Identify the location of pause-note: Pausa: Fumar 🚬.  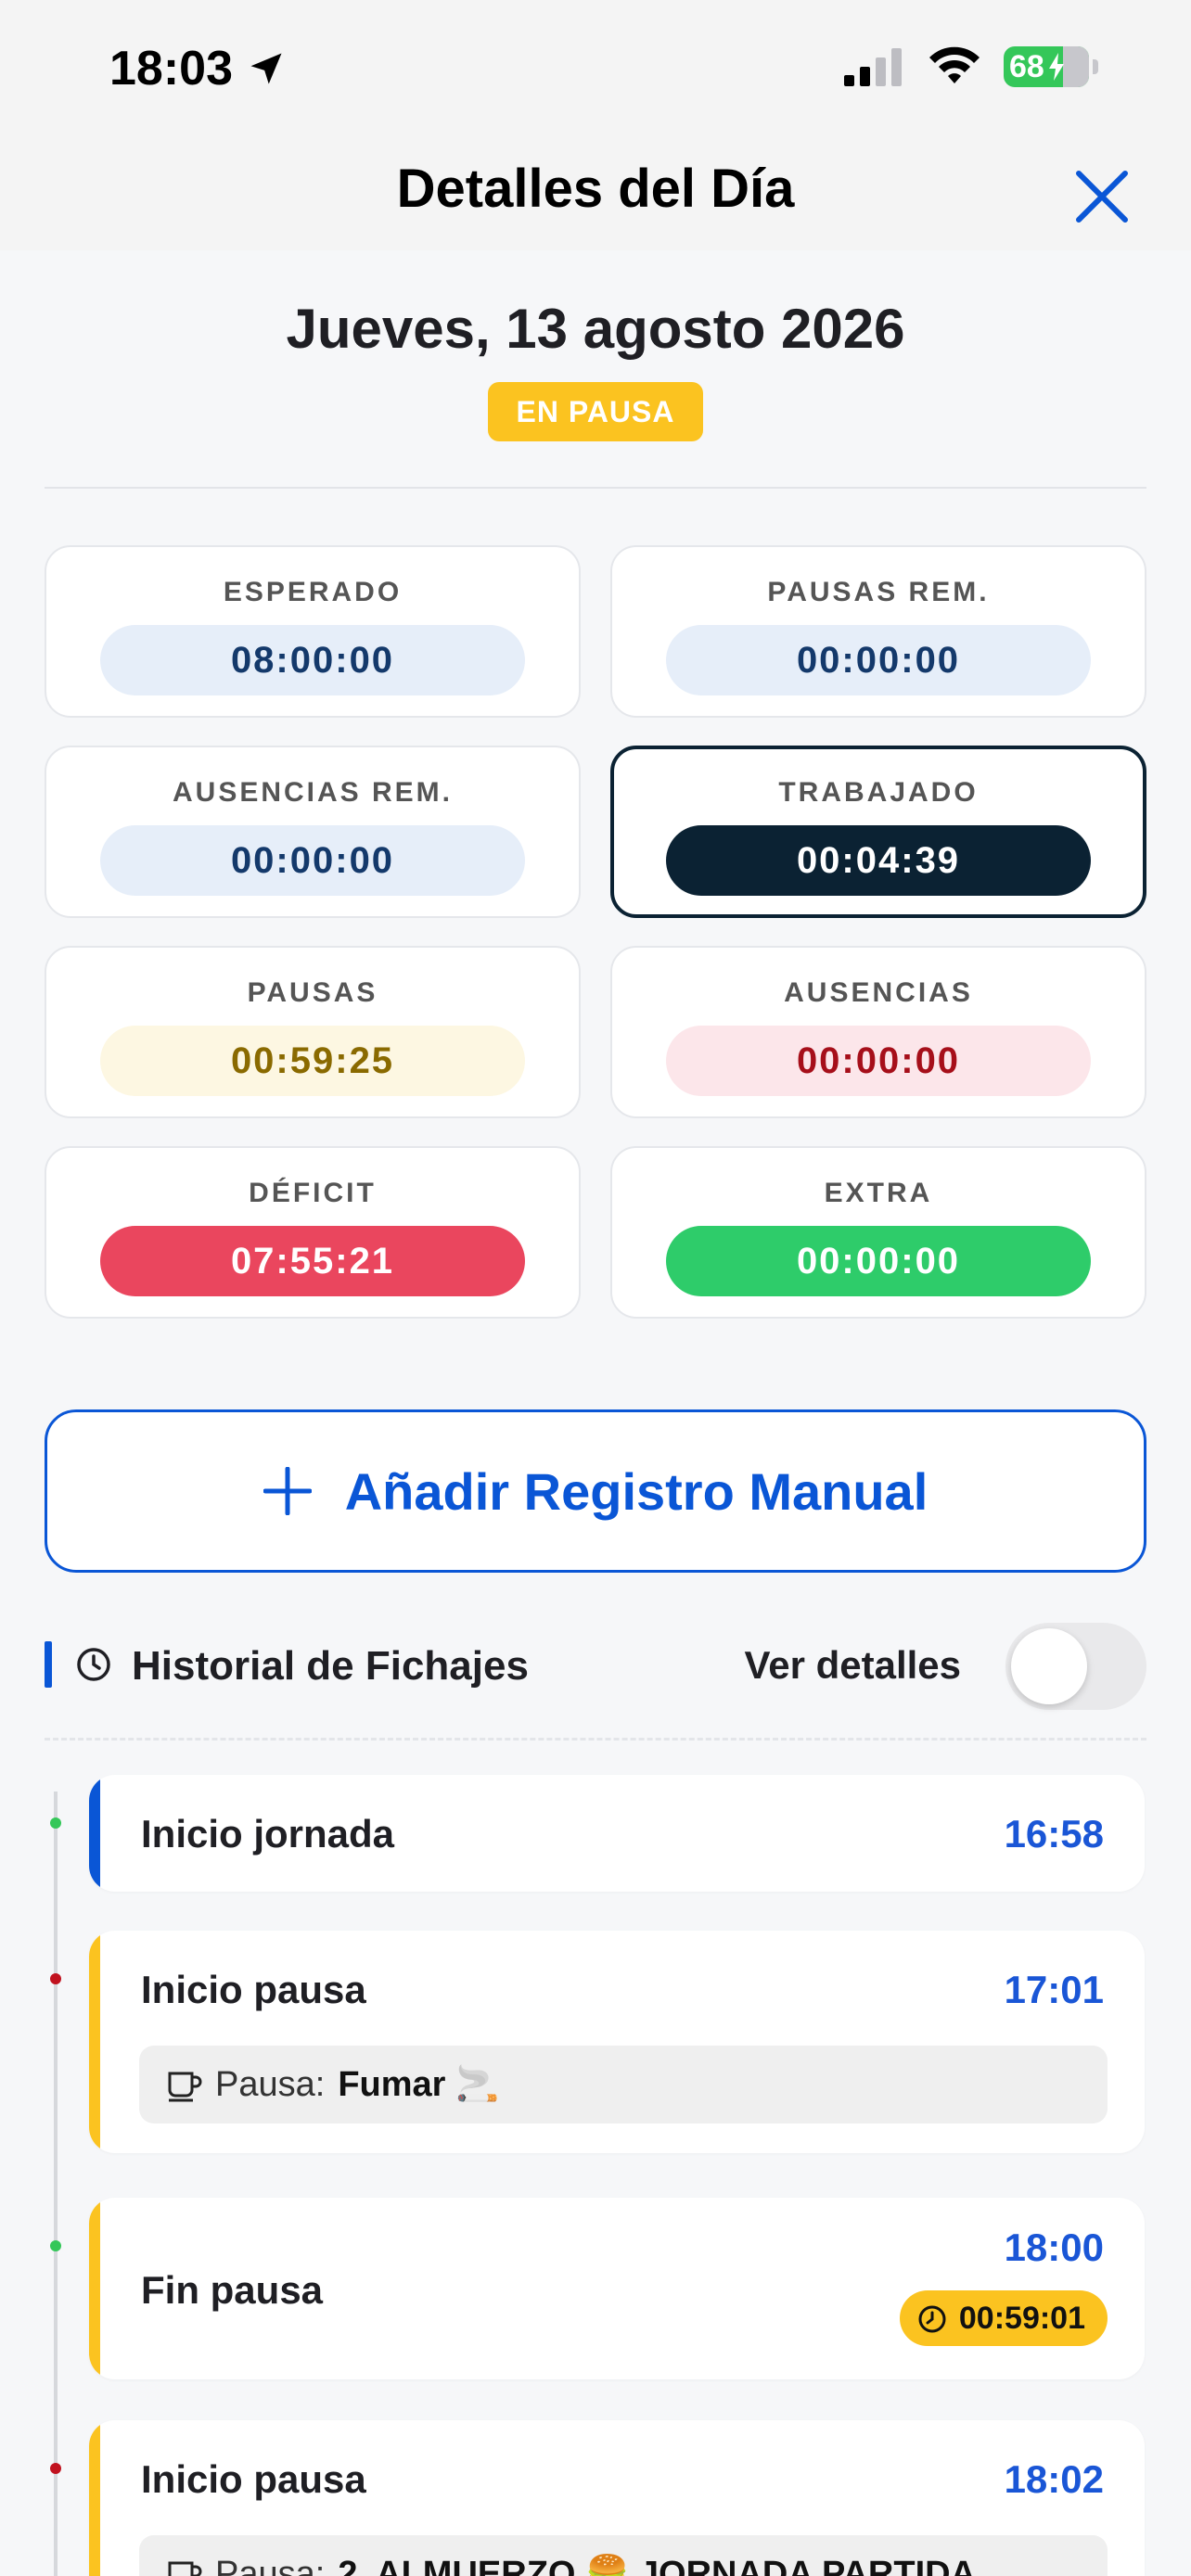
(623, 2084).